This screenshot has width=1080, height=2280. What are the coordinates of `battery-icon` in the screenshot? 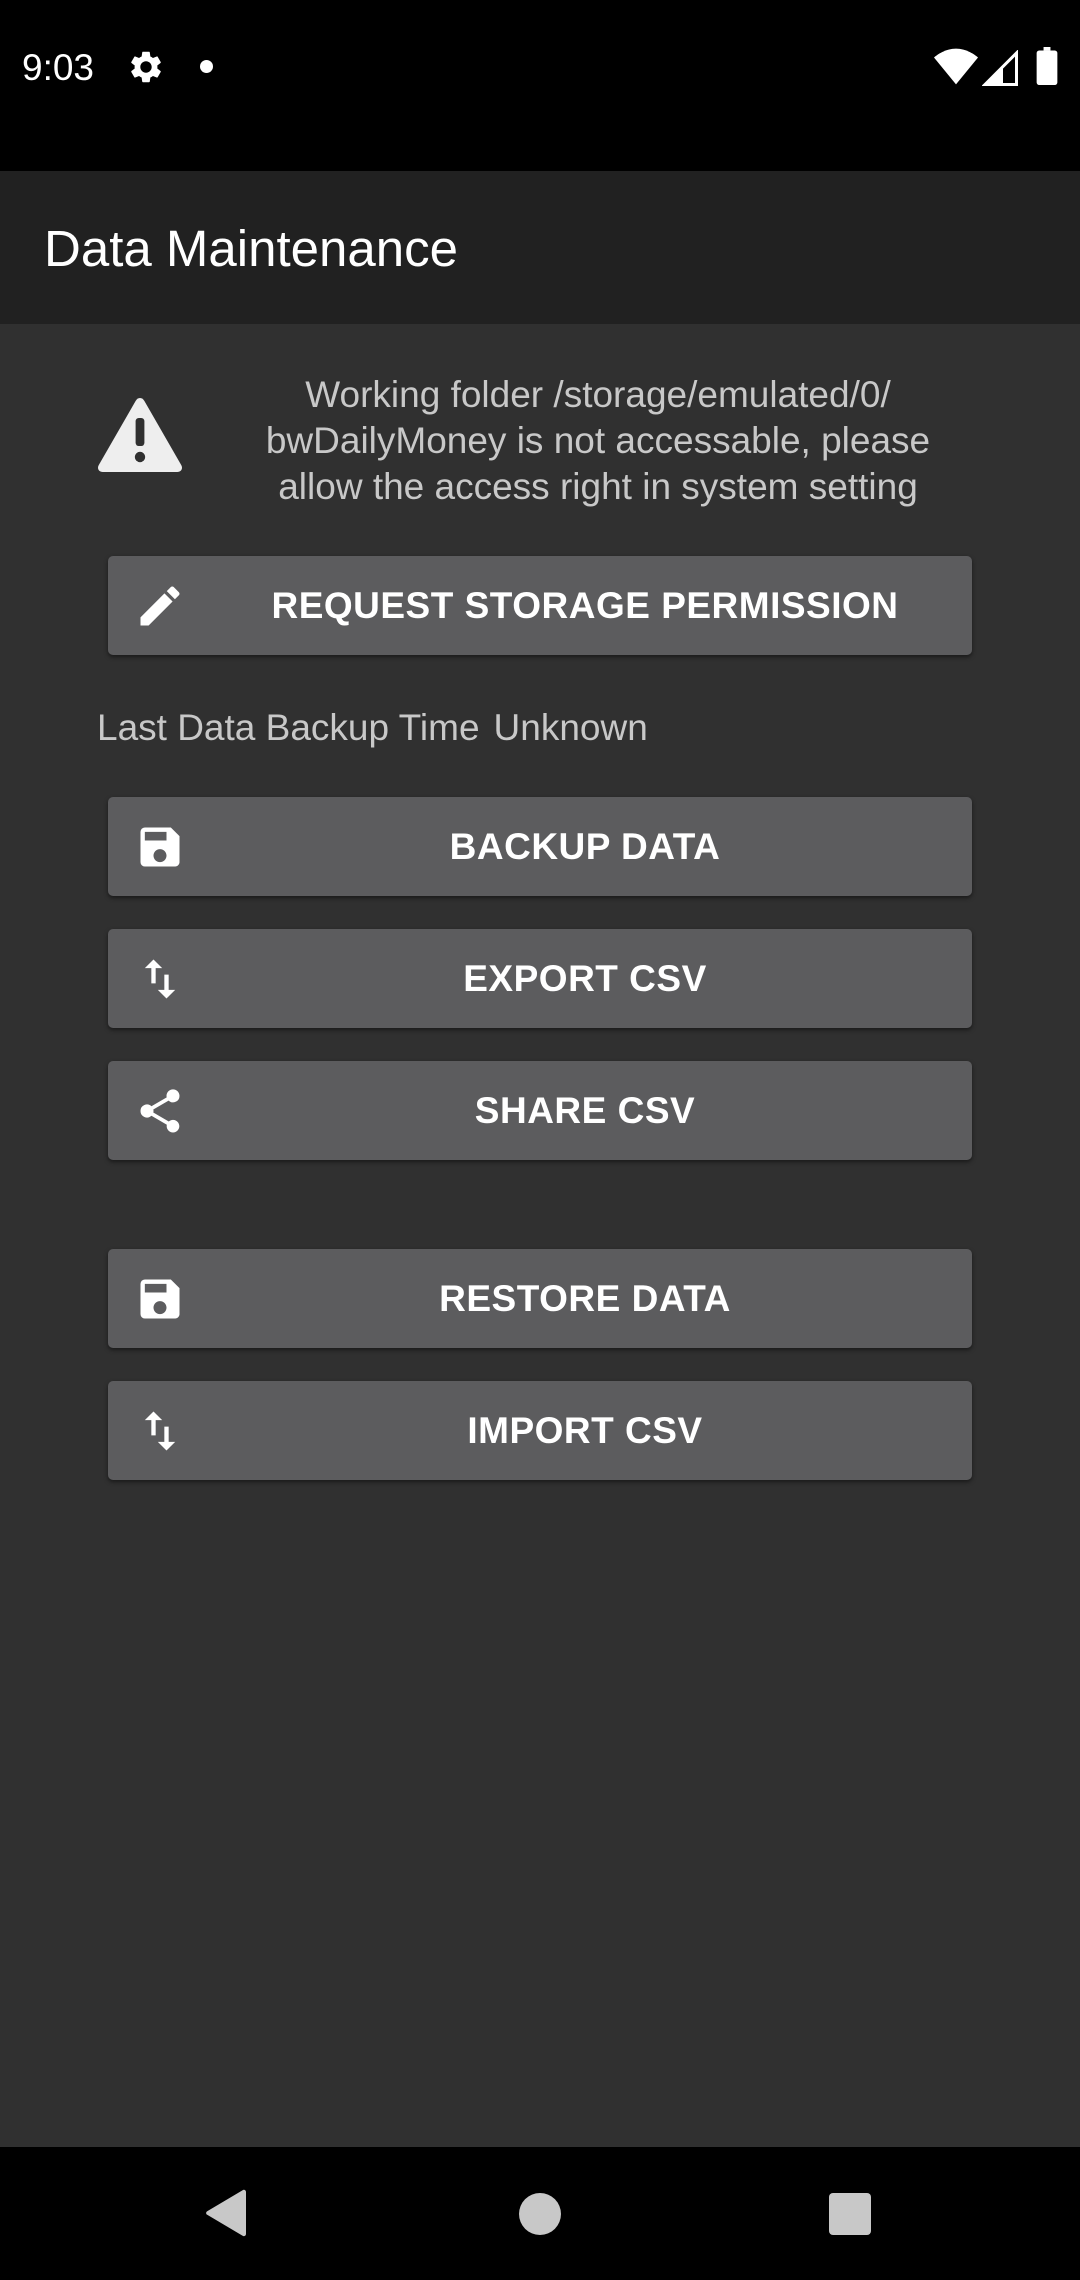 It's located at (1047, 66).